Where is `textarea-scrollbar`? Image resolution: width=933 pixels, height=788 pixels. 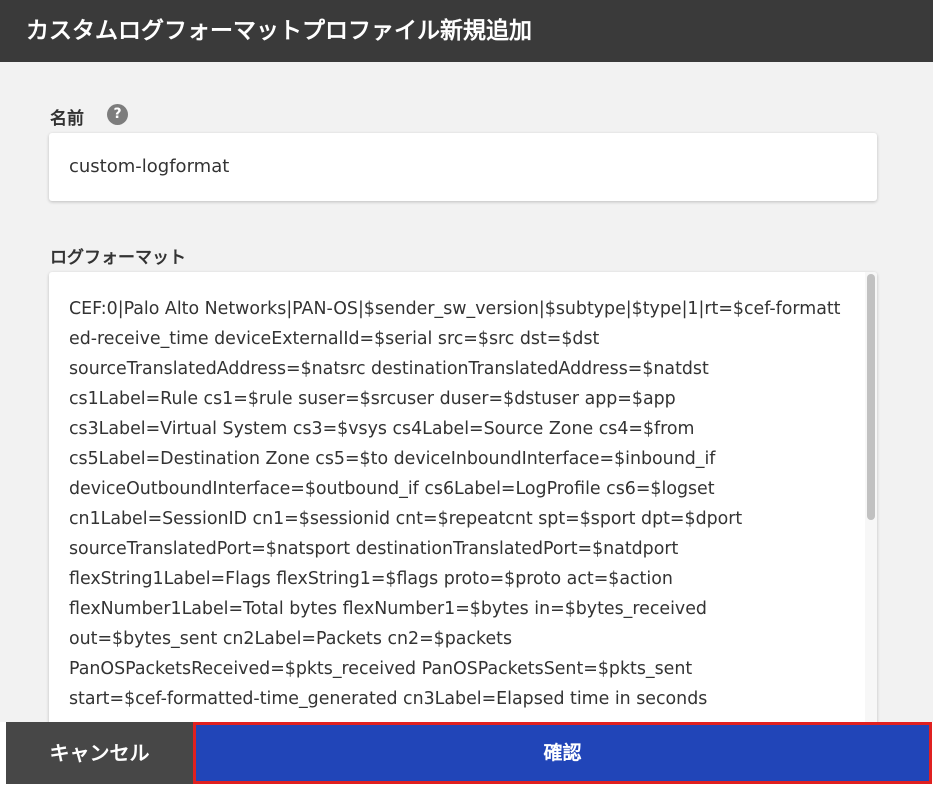
textarea-scrollbar is located at coordinates (871, 497).